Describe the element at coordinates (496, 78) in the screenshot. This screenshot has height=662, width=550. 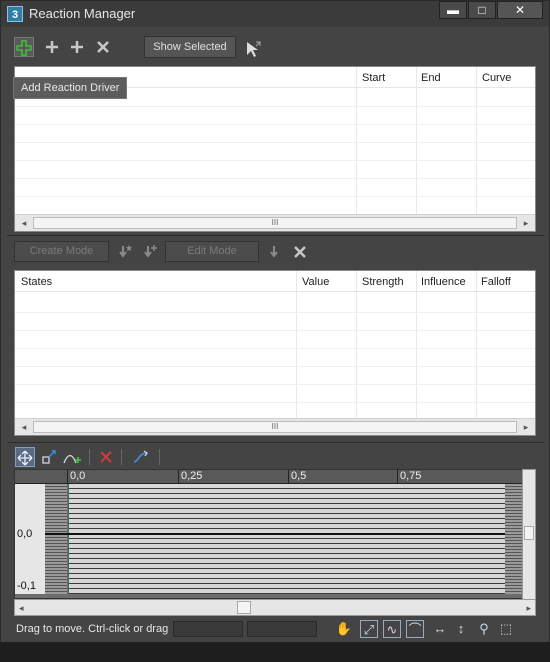
I see `column-header-curve: Curve` at that location.